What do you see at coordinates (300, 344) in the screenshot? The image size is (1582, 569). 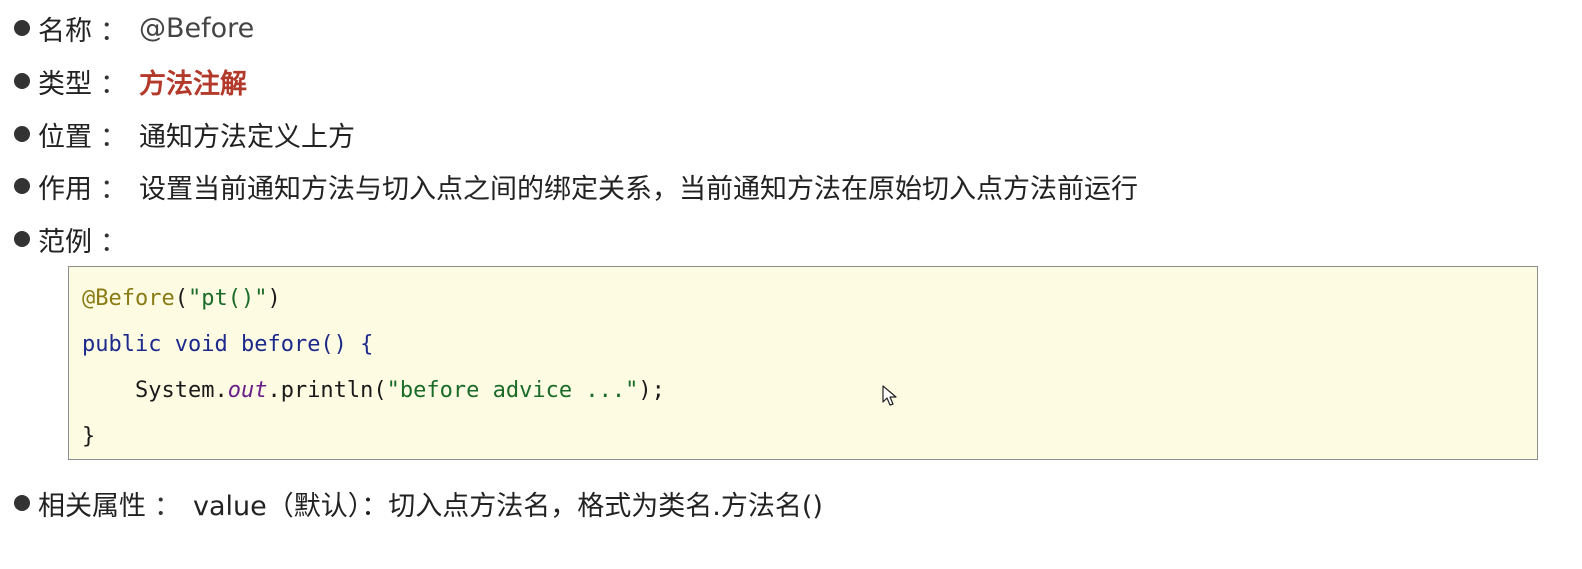 I see `code-method-signature: before() {` at bounding box center [300, 344].